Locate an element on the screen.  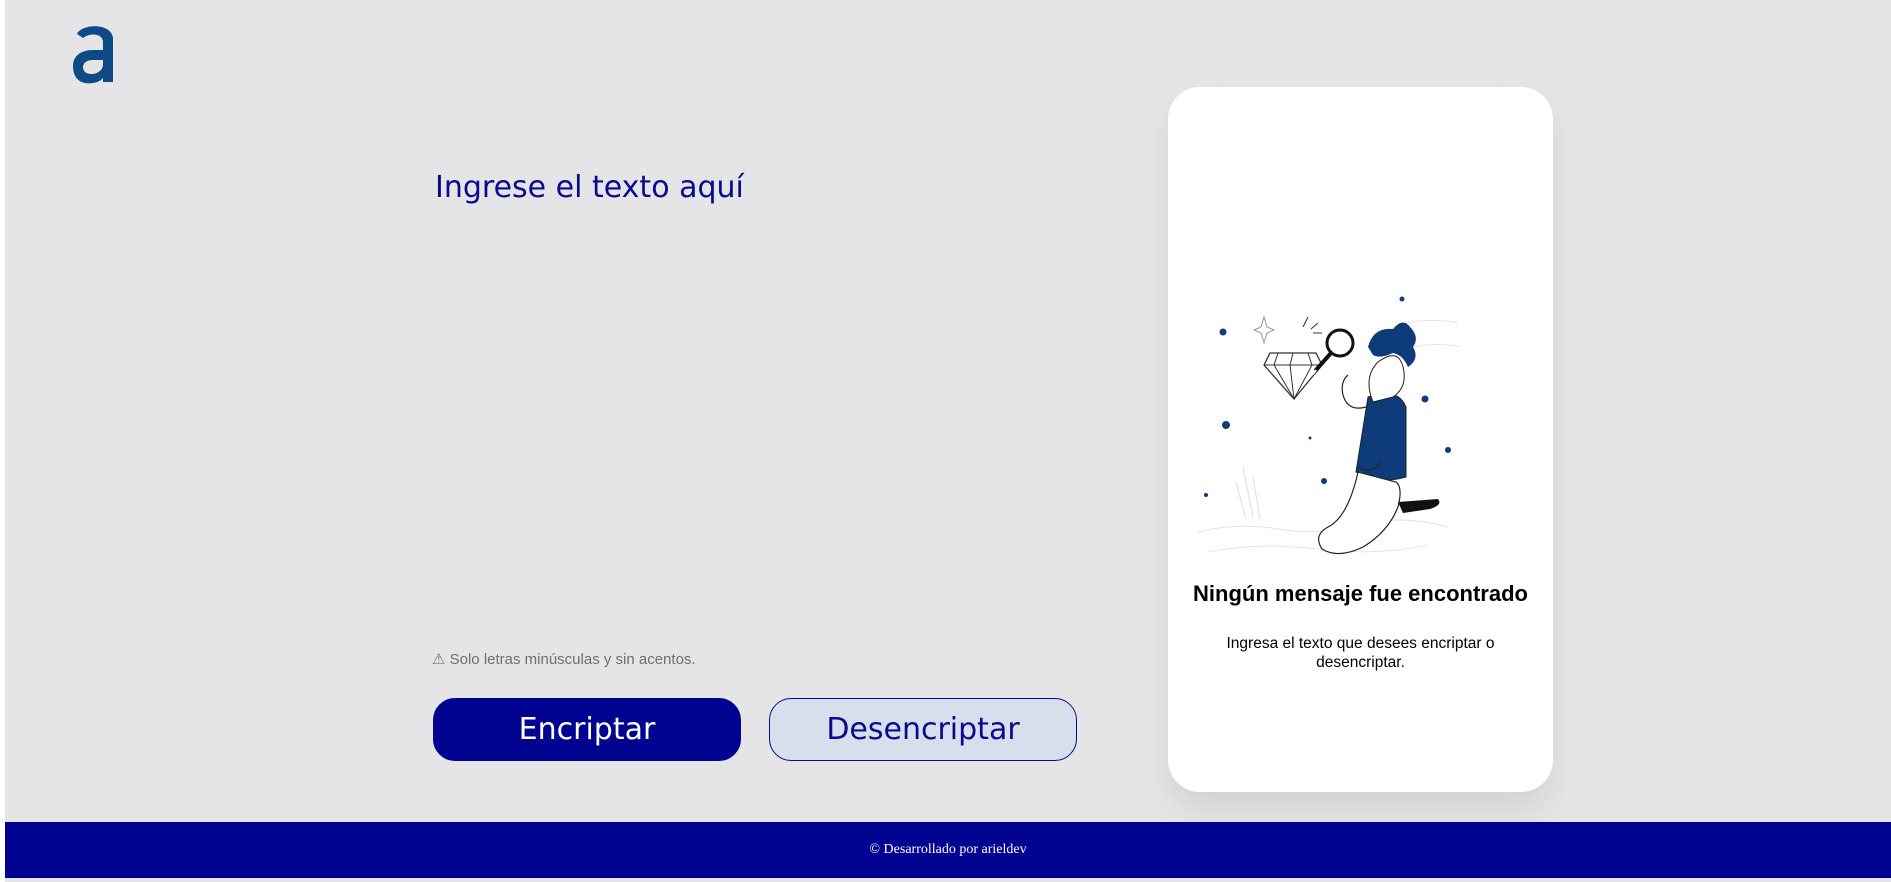
input-warning: ⚠ Solo letras minúsculas y sin acentos. is located at coordinates (564, 659).